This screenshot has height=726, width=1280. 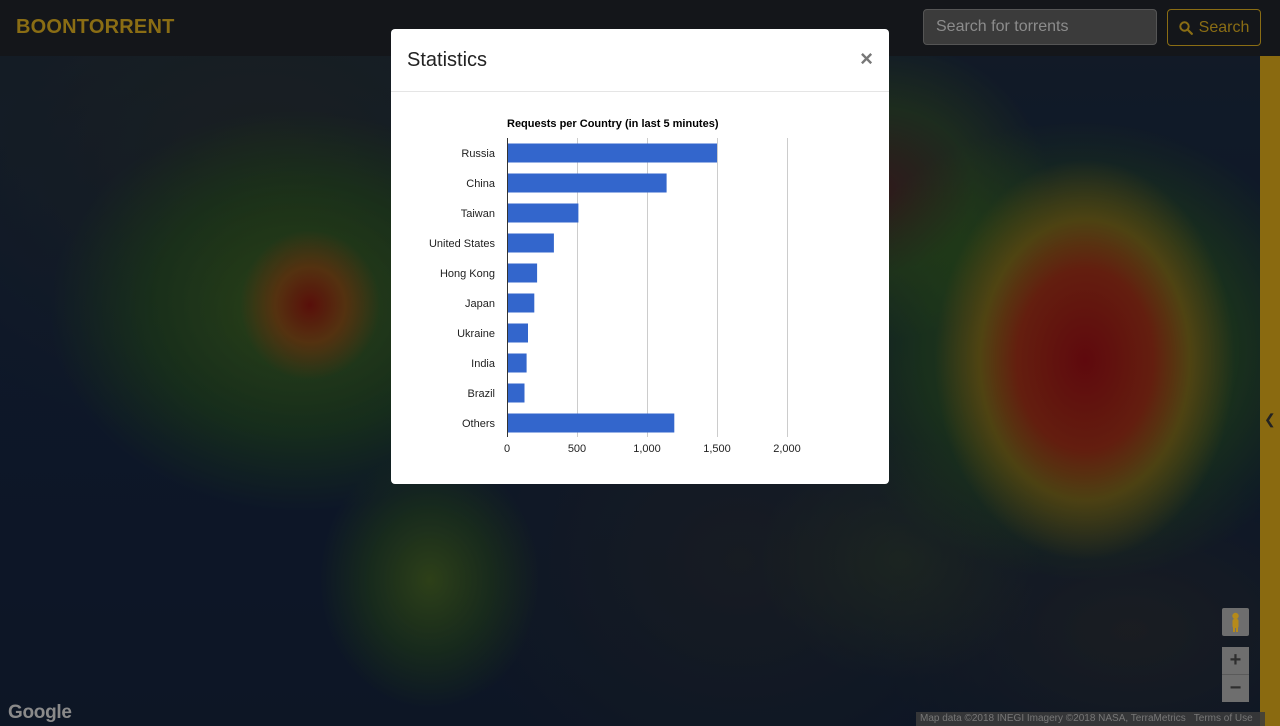 I want to click on x-tick-label: 1,500, so click(x=717, y=449).